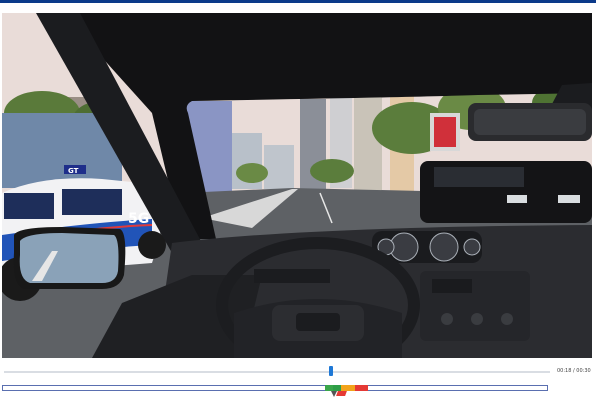 The height and width of the screenshot is (400, 596). Describe the element at coordinates (361, 388) in the screenshot. I see `event-segment-red` at that location.